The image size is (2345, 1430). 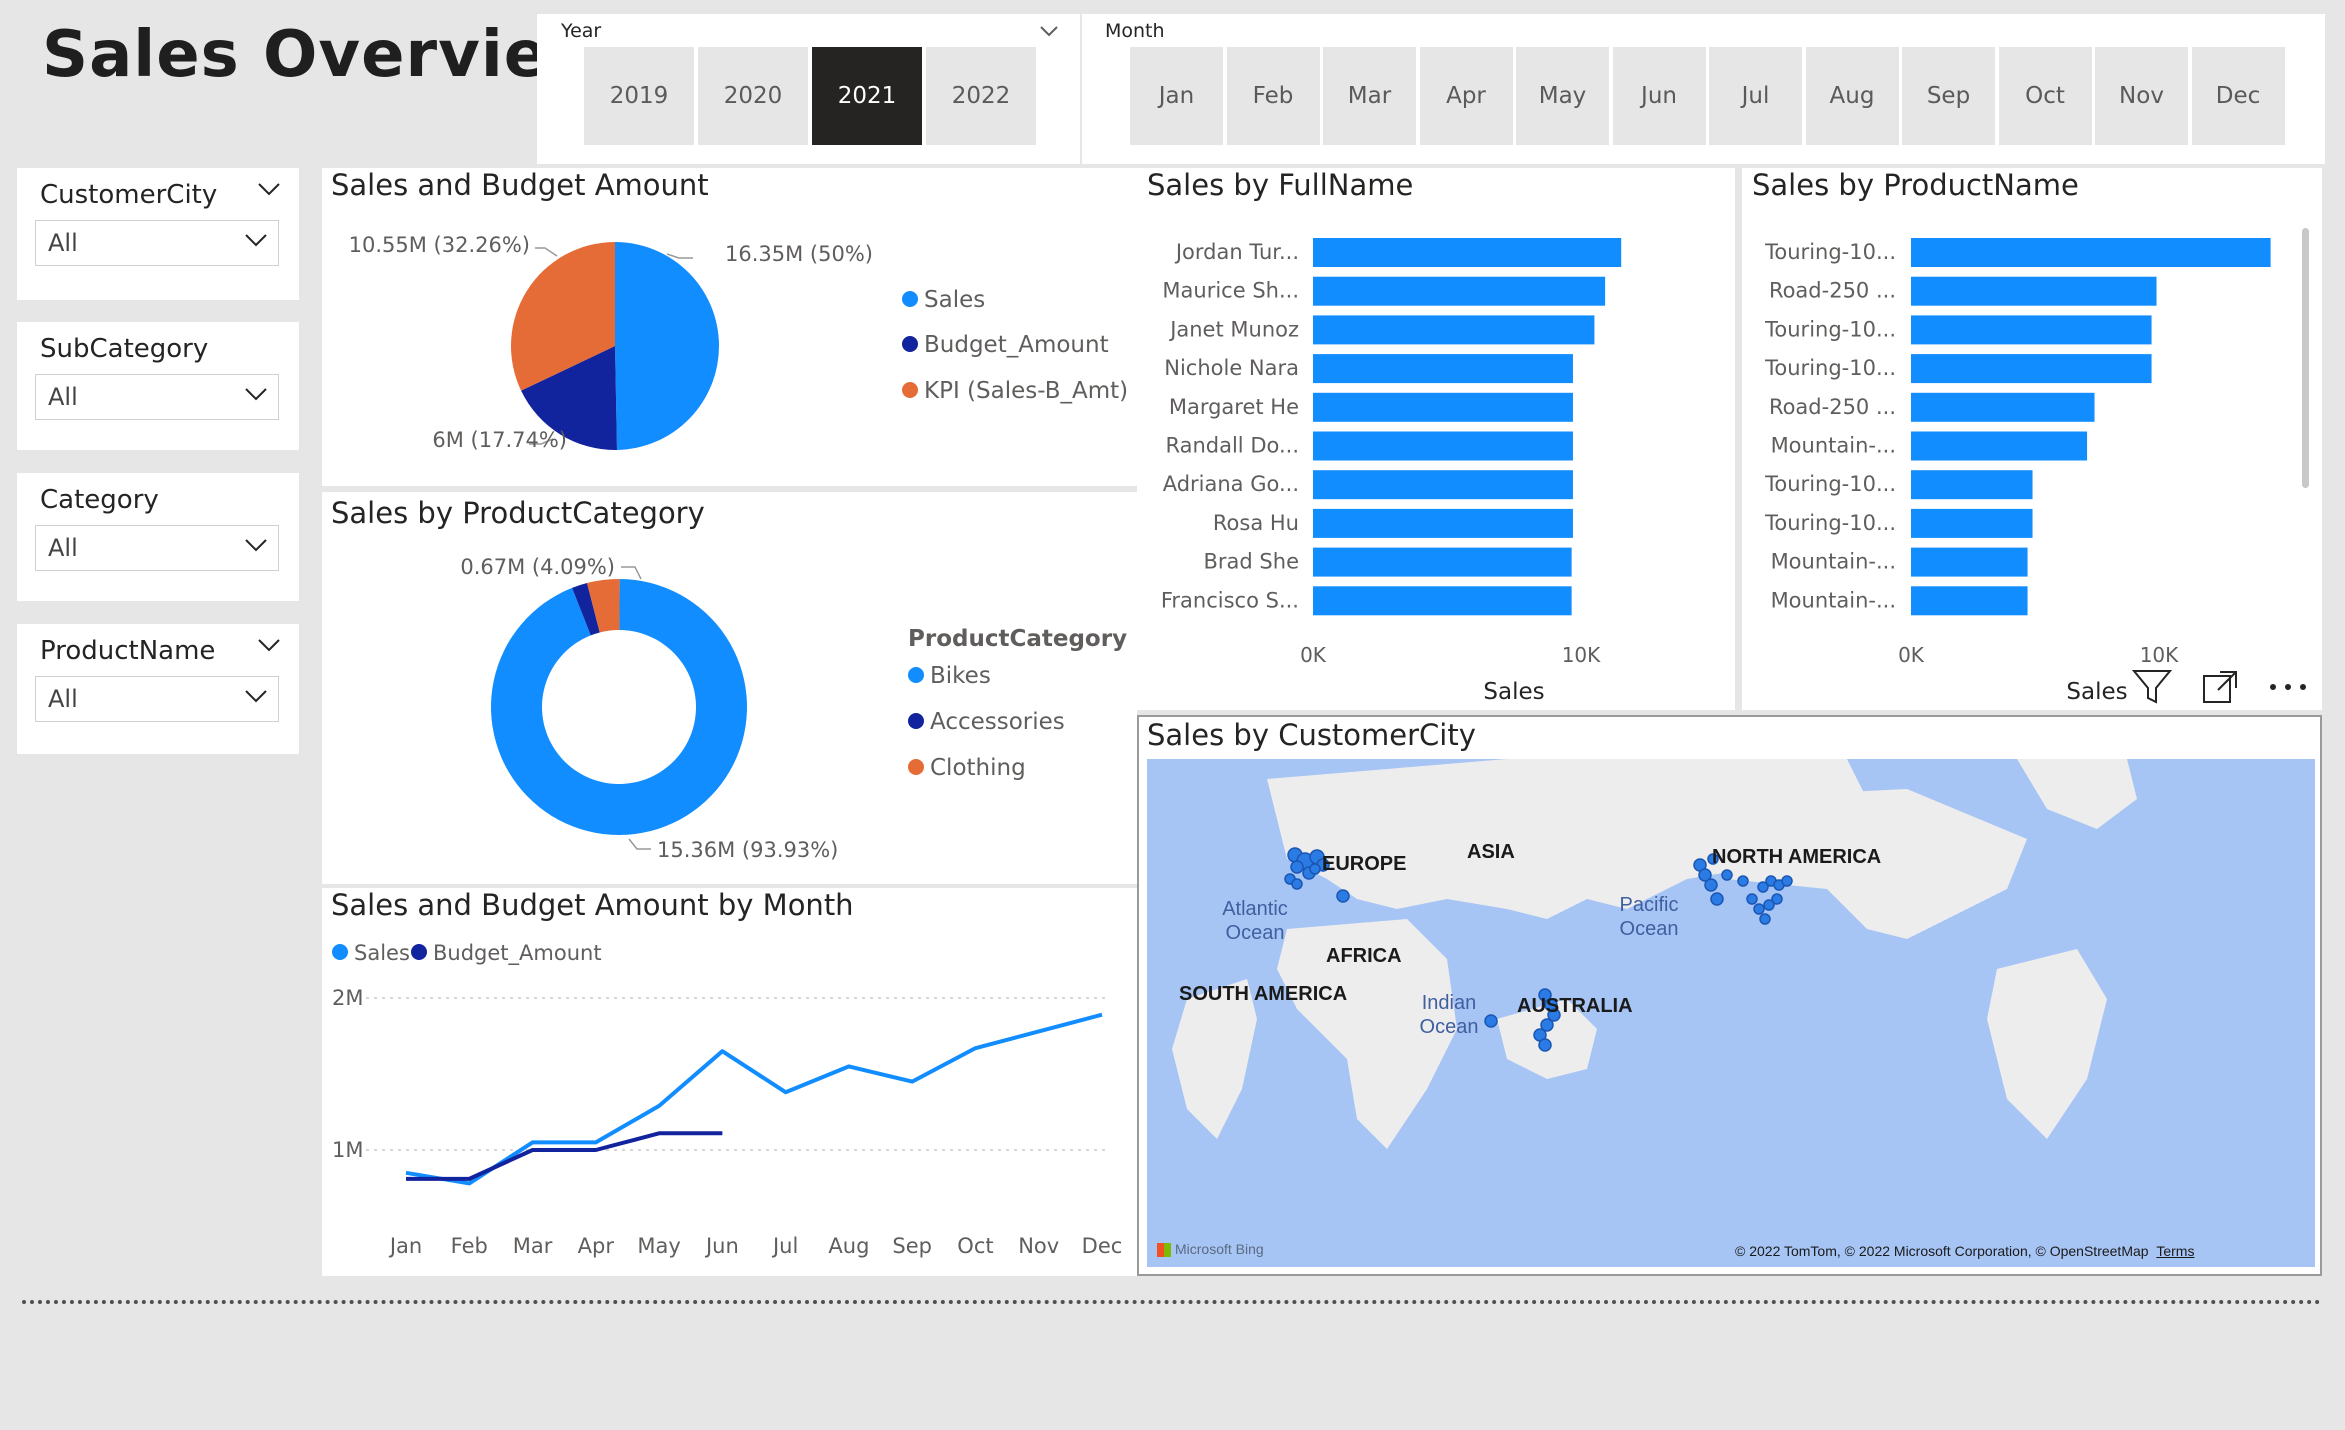 I want to click on bing-logo: Microsoft Bing, so click(x=1210, y=1249).